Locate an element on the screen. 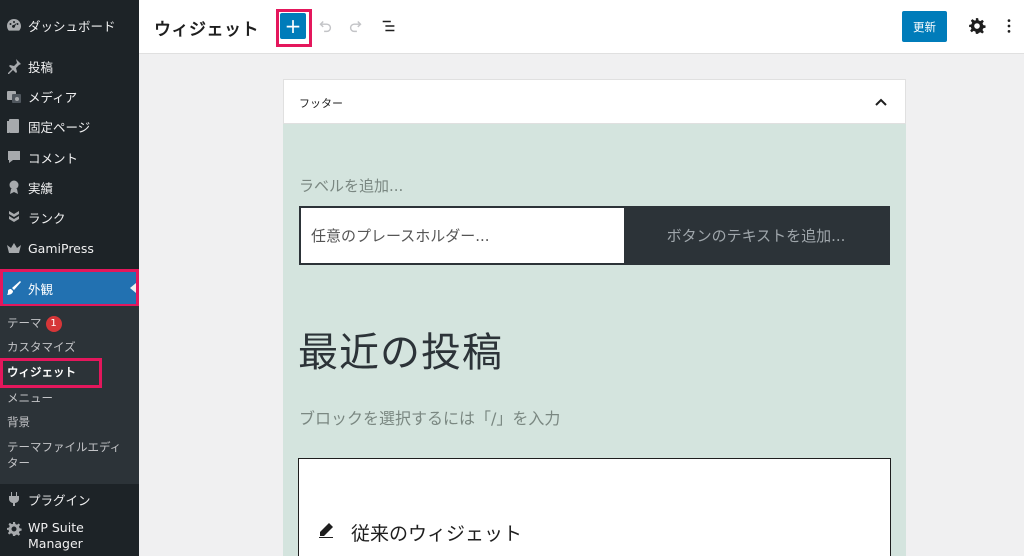 This screenshot has width=1024, height=556. redo-icon is located at coordinates (355, 26).